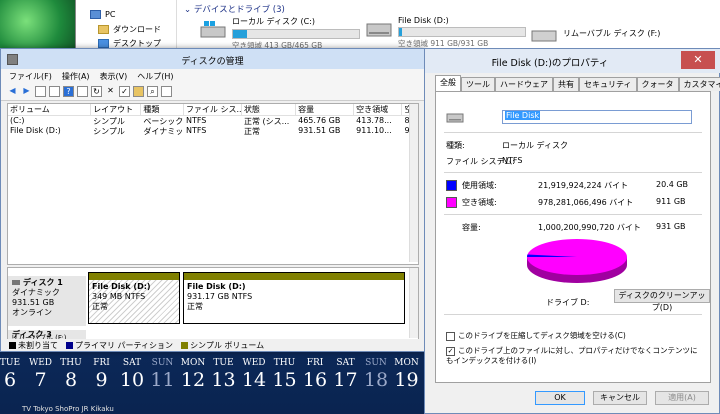  Describe the element at coordinates (96, 91) in the screenshot. I see `rescan-icon: ↻` at that location.